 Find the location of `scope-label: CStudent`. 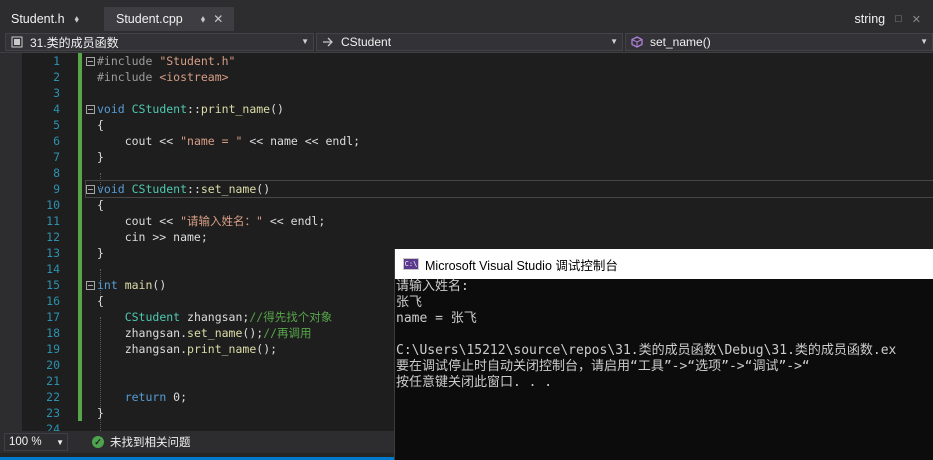

scope-label: CStudent is located at coordinates (366, 42).